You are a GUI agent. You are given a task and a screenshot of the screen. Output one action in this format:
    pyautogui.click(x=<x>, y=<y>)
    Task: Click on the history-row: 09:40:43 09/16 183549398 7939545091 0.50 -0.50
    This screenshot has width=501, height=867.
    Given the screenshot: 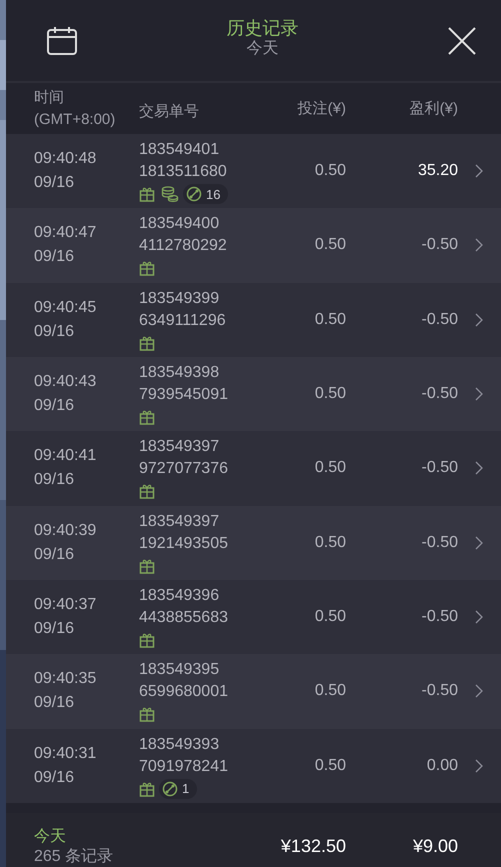 What is the action you would take?
    pyautogui.click(x=253, y=394)
    